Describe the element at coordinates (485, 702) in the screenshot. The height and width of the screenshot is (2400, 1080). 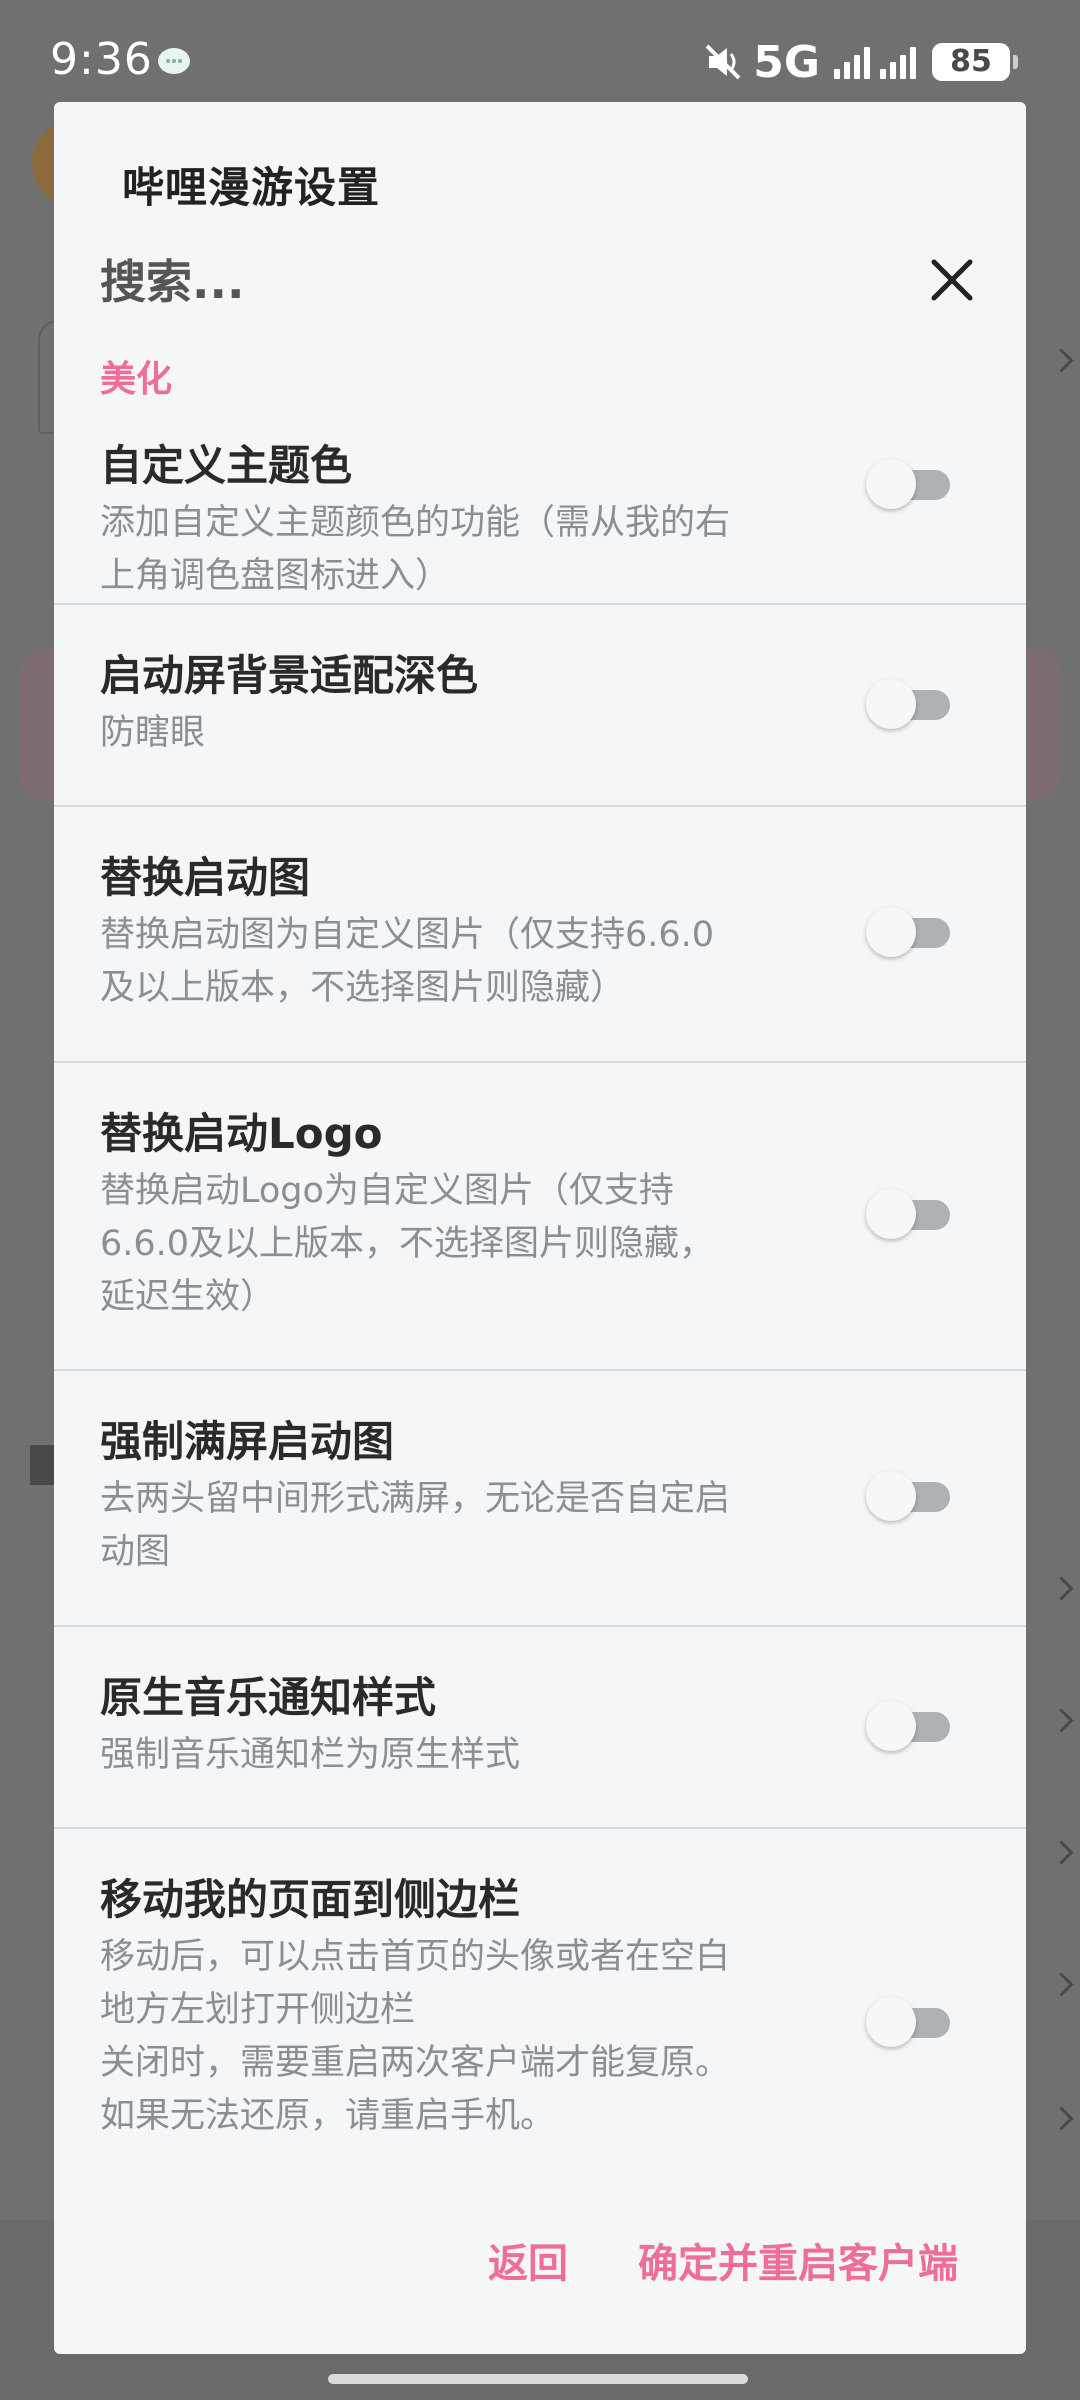
I see `setting-text: 启动屏背景适配深色防瞎眼` at that location.